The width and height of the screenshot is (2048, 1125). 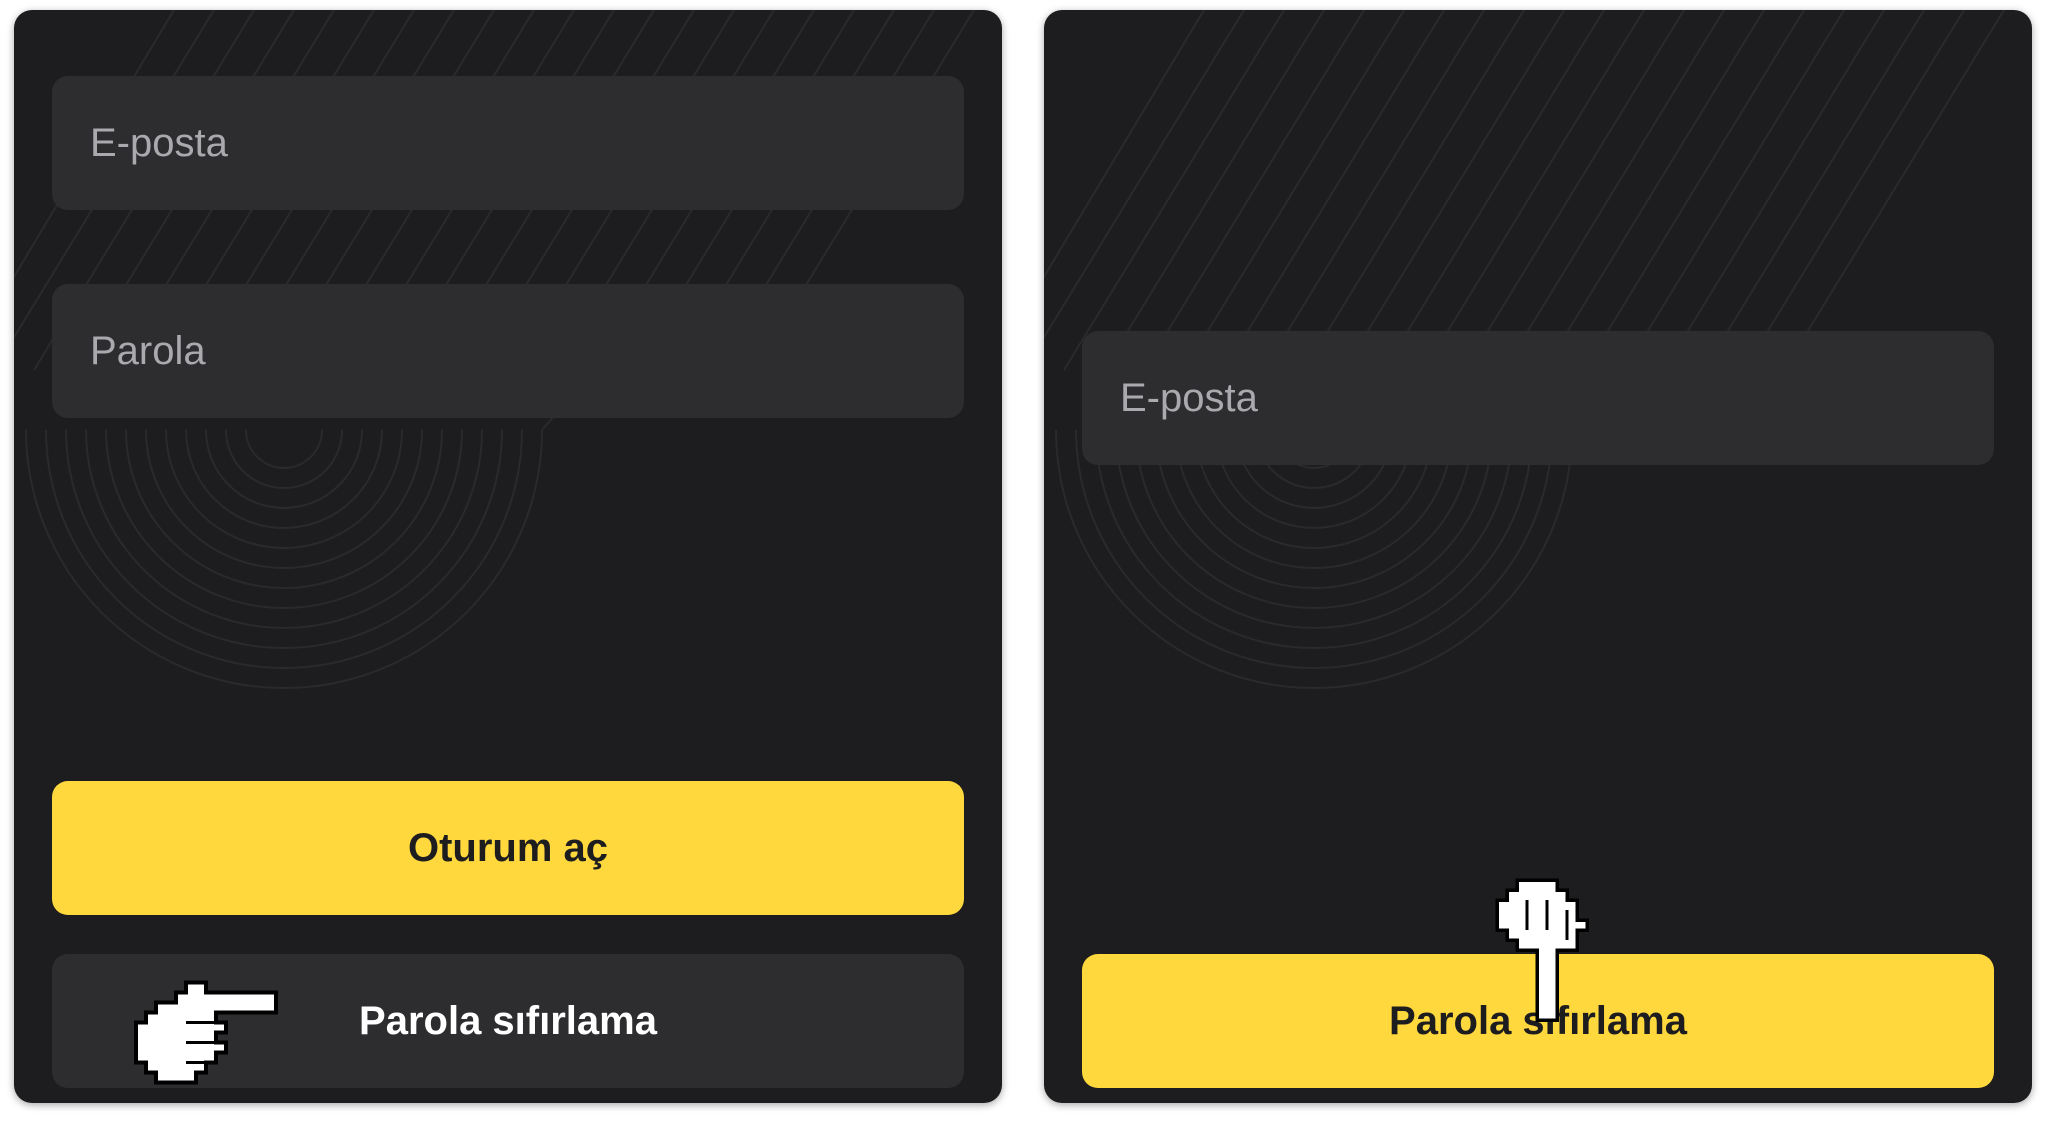 I want to click on password-field: Parola, so click(x=508, y=351).